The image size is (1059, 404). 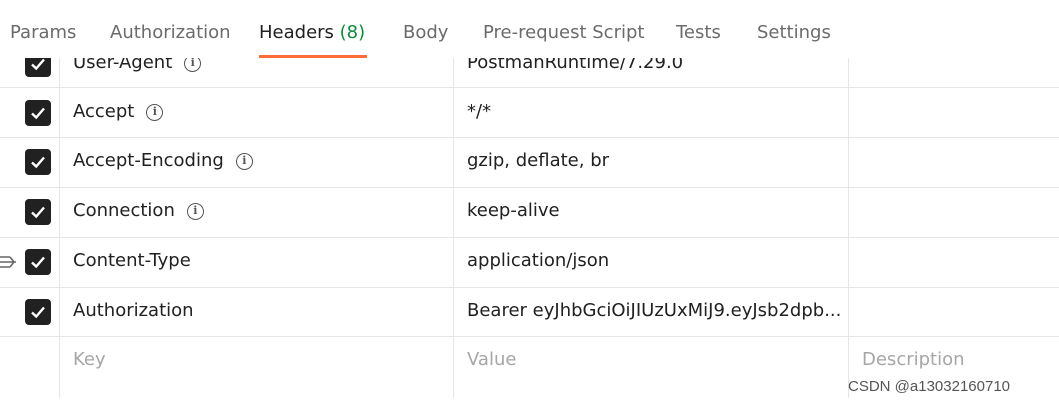 I want to click on header-key-cell: Connection i, so click(x=138, y=210).